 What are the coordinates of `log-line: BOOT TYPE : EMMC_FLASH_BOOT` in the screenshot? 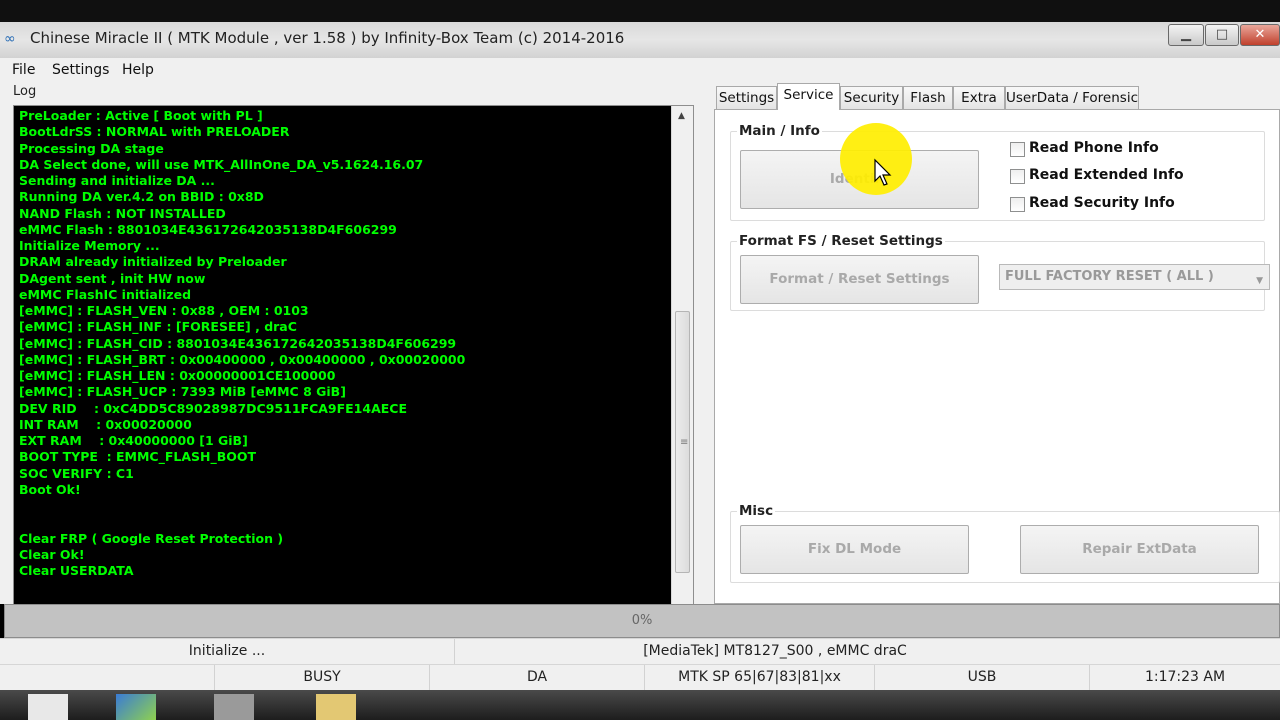 It's located at (138, 457).